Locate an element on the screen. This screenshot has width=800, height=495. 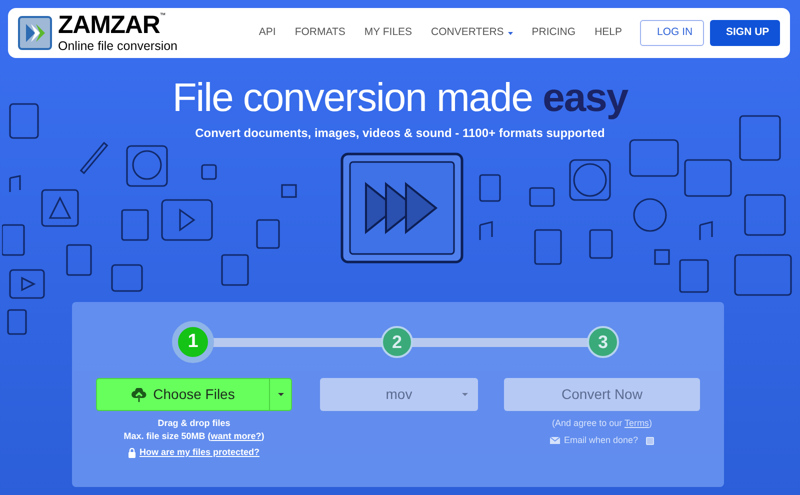
logo-icon is located at coordinates (35, 33).